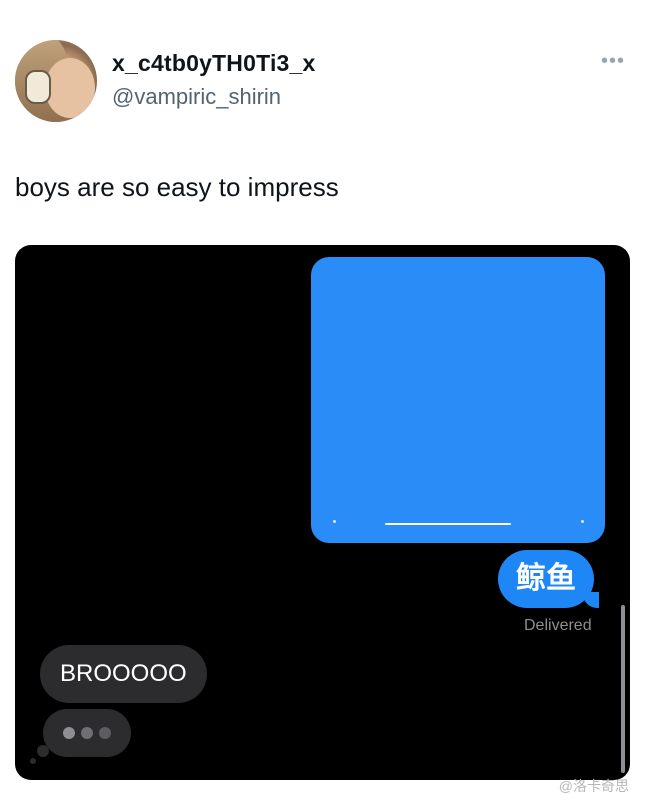  Describe the element at coordinates (123, 674) in the screenshot. I see `received-message-bubble: BROOOOO` at that location.